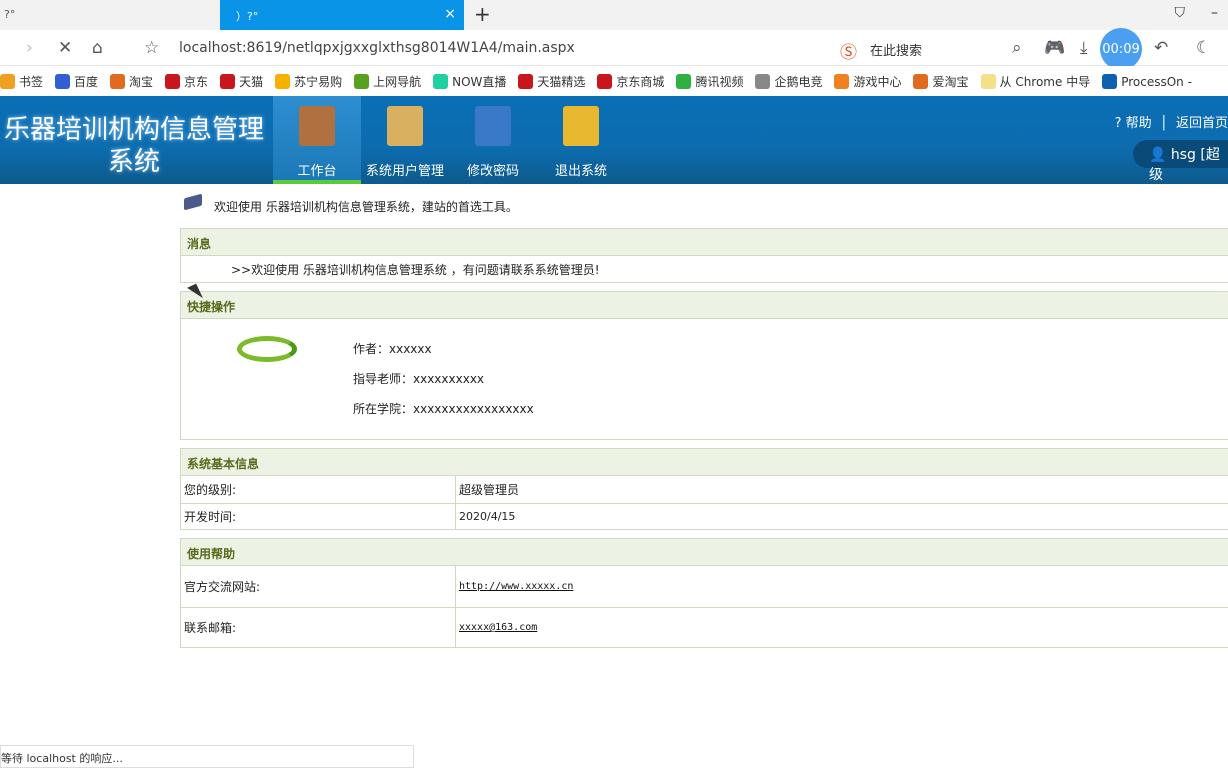 The height and width of the screenshot is (768, 1228). Describe the element at coordinates (97, 48) in the screenshot. I see `home-icon: ⌂` at that location.